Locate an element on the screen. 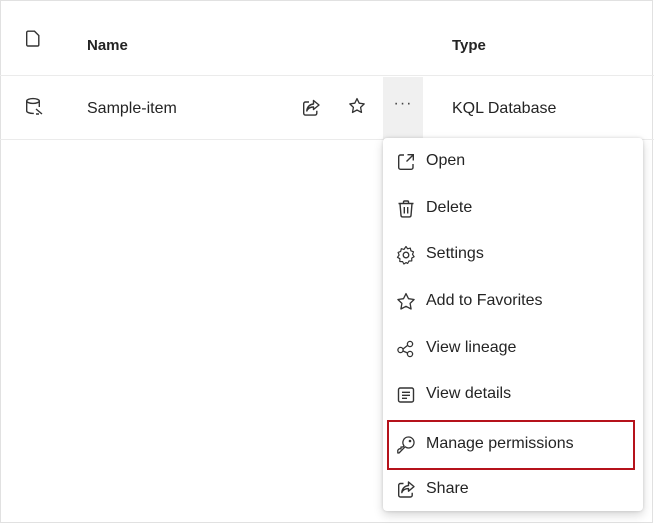 Image resolution: width=654 pixels, height=524 pixels. menu-item-label: View details is located at coordinates (469, 393).